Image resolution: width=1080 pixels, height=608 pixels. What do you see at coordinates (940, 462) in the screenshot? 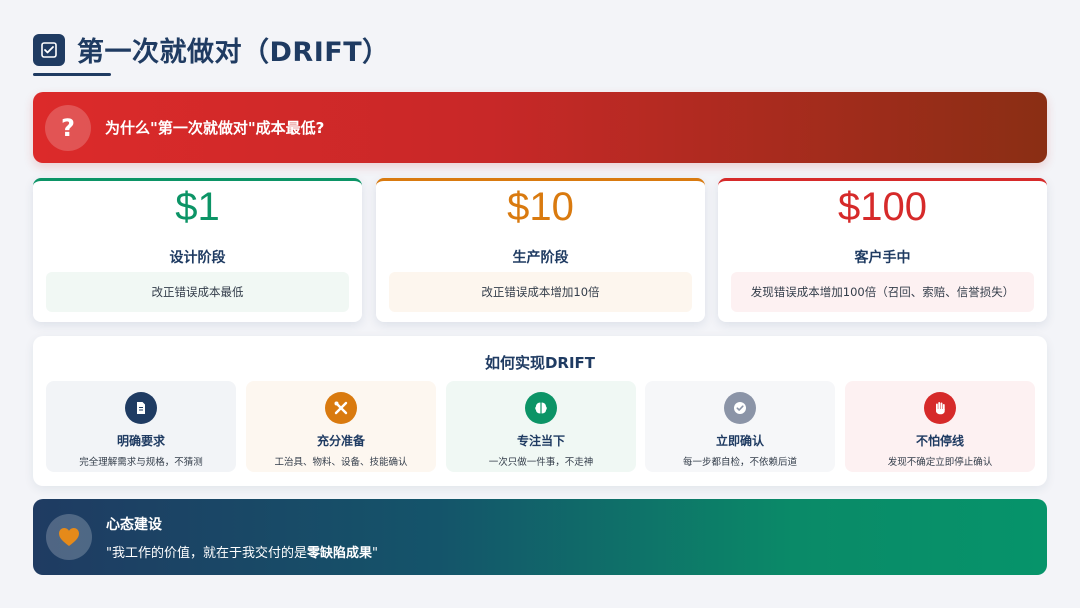
I see `step-desc: 发现不确定立即停止确认` at bounding box center [940, 462].